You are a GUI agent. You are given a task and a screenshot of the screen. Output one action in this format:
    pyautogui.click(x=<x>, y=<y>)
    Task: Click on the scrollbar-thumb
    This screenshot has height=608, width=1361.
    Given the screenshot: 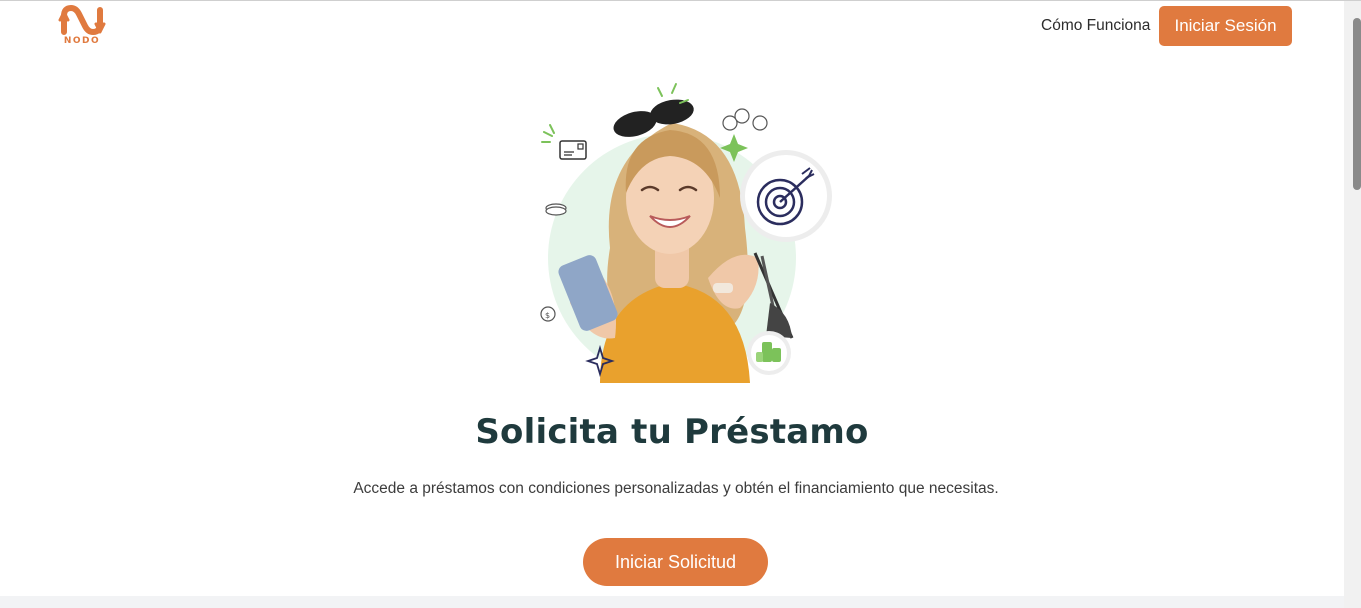 What is the action you would take?
    pyautogui.click(x=1357, y=104)
    